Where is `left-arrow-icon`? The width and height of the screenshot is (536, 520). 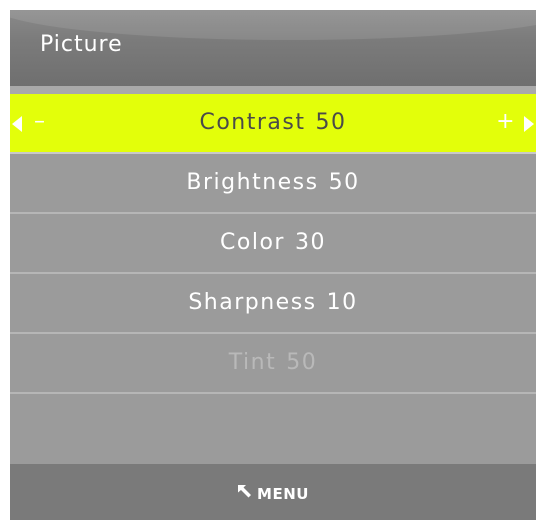 left-arrow-icon is located at coordinates (17, 124).